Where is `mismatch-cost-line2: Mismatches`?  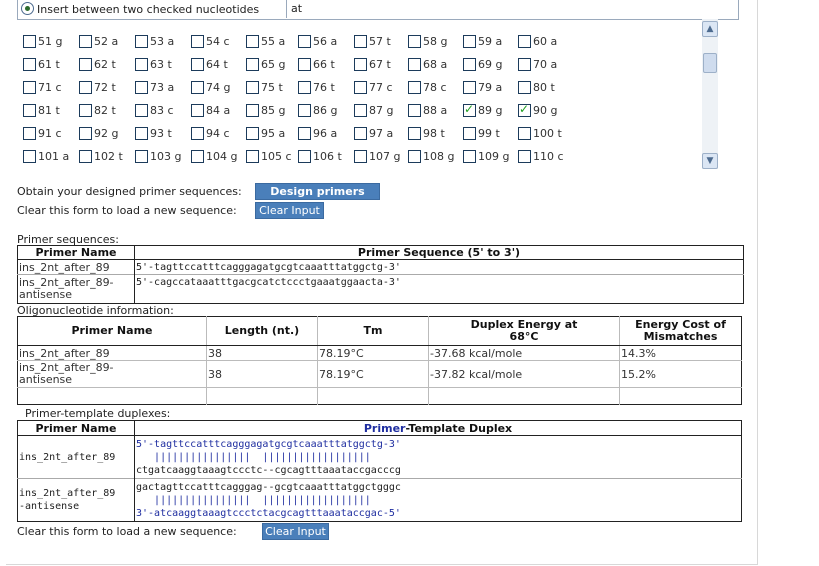 mismatch-cost-line2: Mismatches is located at coordinates (680, 336).